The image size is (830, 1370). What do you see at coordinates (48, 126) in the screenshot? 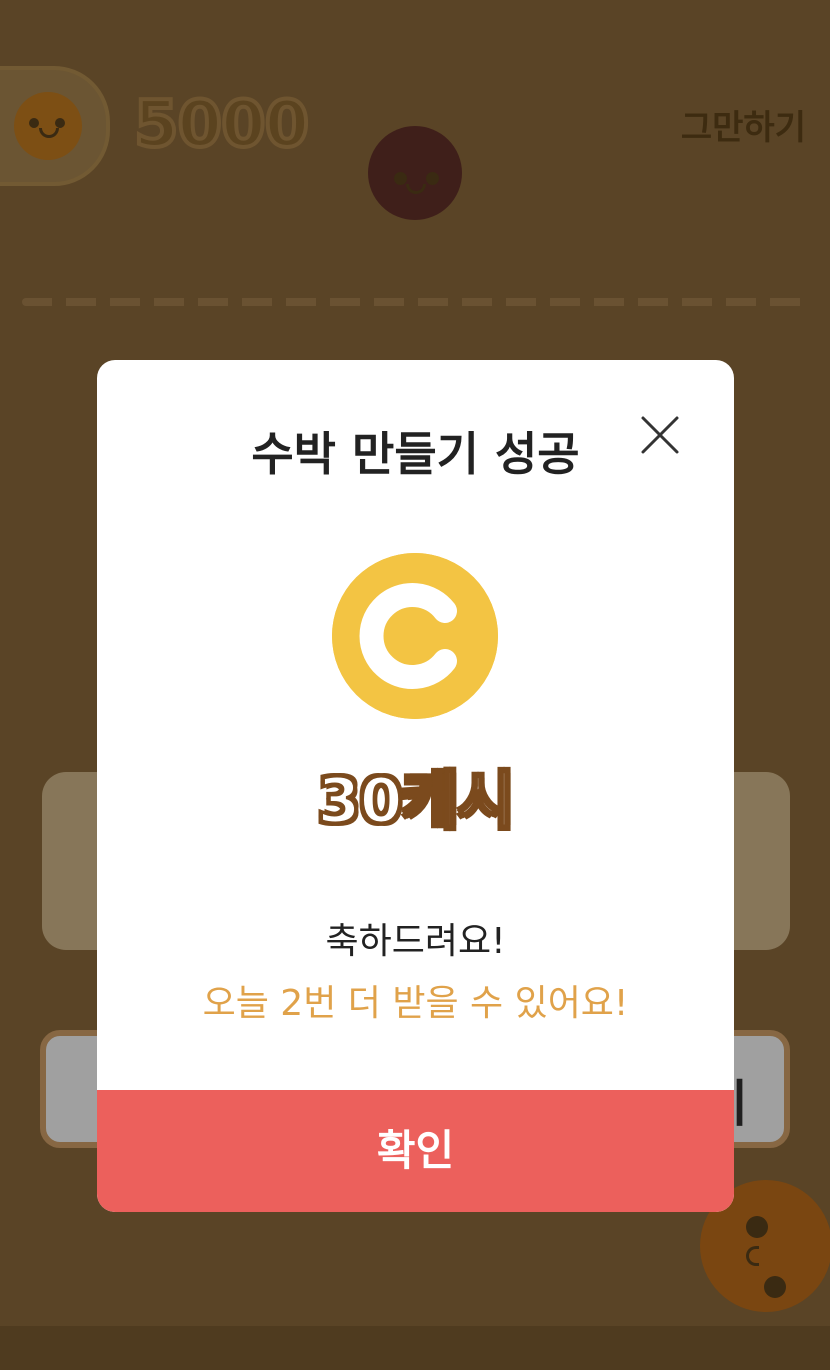
I see `orange-fruit-icon` at bounding box center [48, 126].